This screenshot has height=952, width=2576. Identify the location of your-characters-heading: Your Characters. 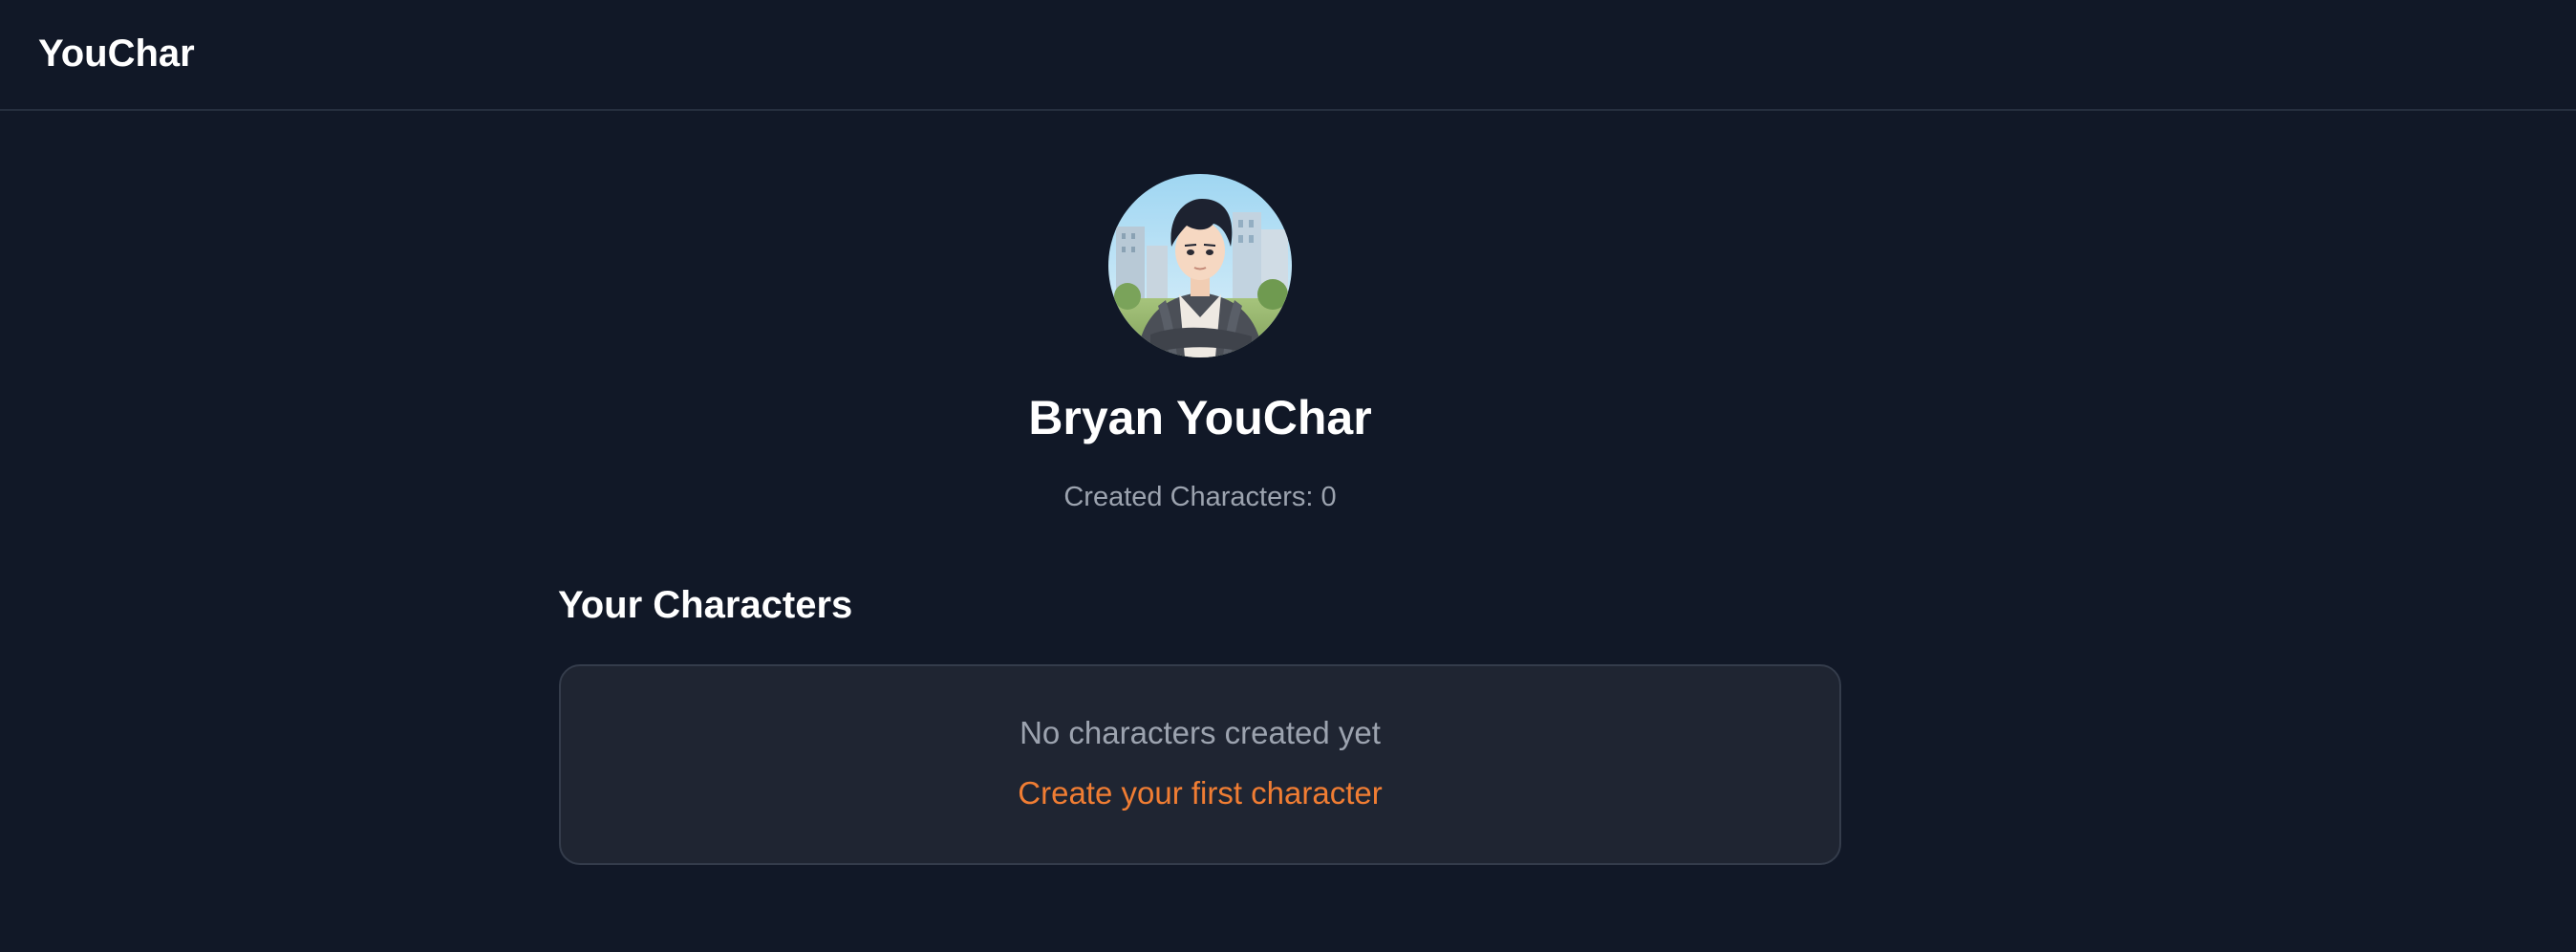
(705, 605).